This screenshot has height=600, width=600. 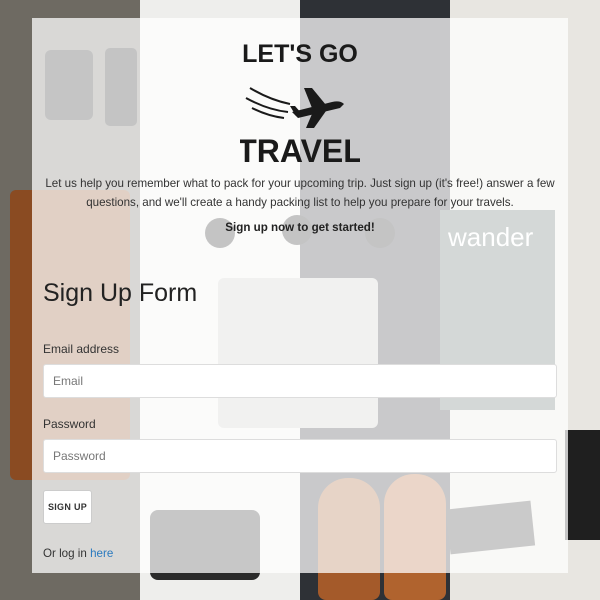 What do you see at coordinates (81, 349) in the screenshot?
I see `email-label: Email address` at bounding box center [81, 349].